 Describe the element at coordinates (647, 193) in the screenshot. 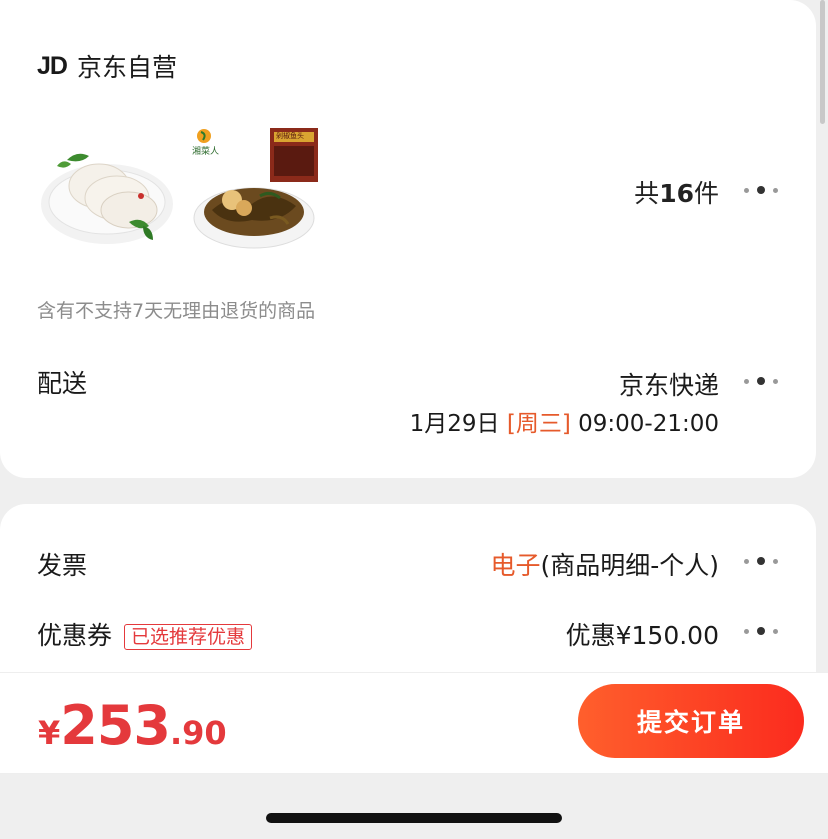

I see `count-prefix: 共` at that location.